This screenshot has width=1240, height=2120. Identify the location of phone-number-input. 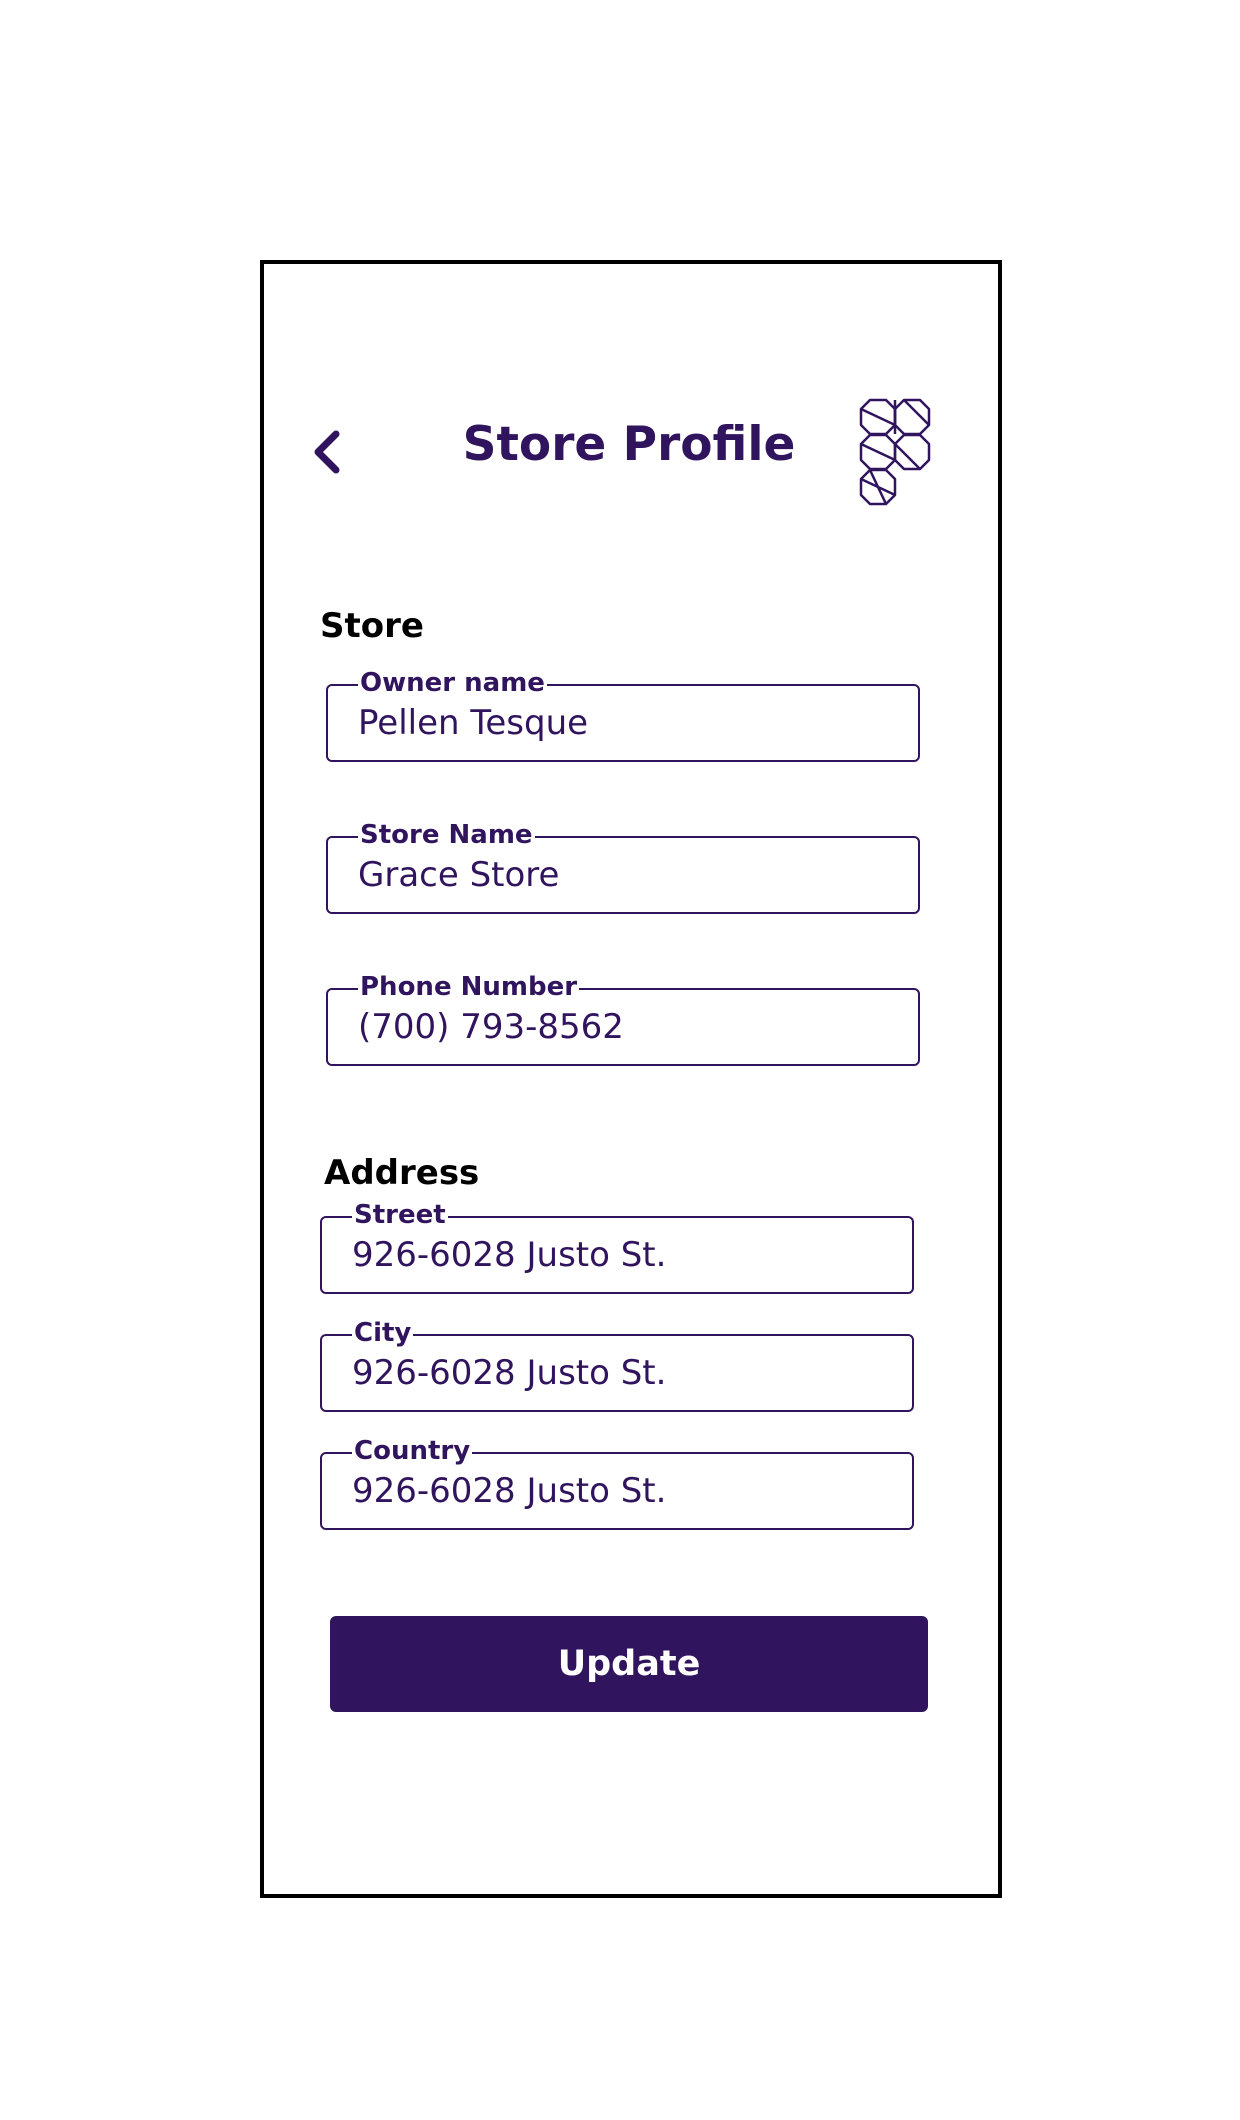
(628, 1027).